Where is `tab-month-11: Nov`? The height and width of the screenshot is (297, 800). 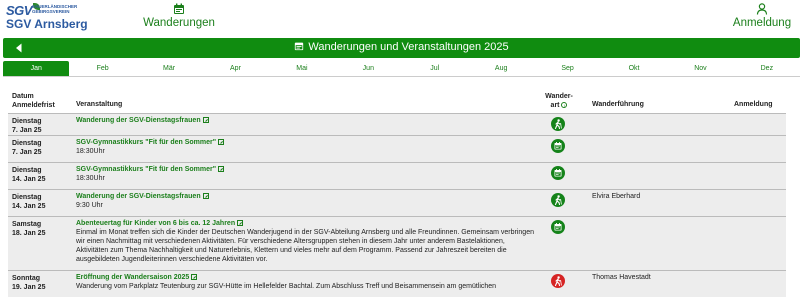 tab-month-11: Nov is located at coordinates (700, 68).